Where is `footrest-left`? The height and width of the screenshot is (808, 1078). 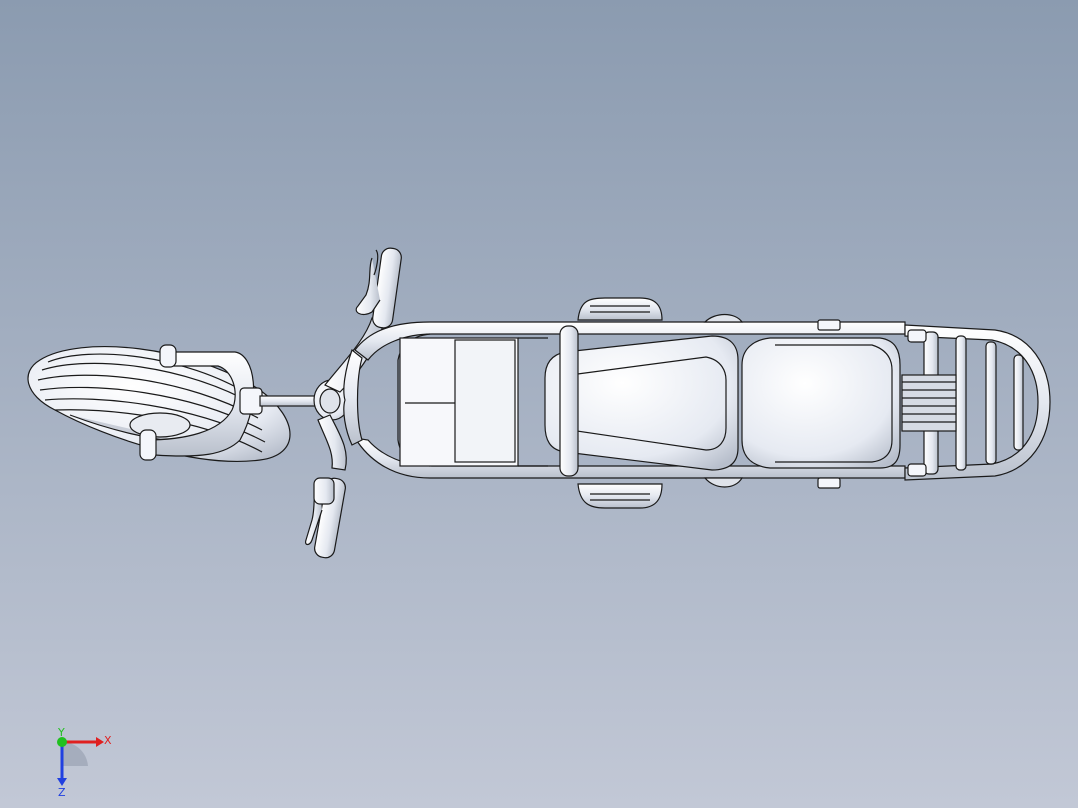 footrest-left is located at coordinates (620, 309).